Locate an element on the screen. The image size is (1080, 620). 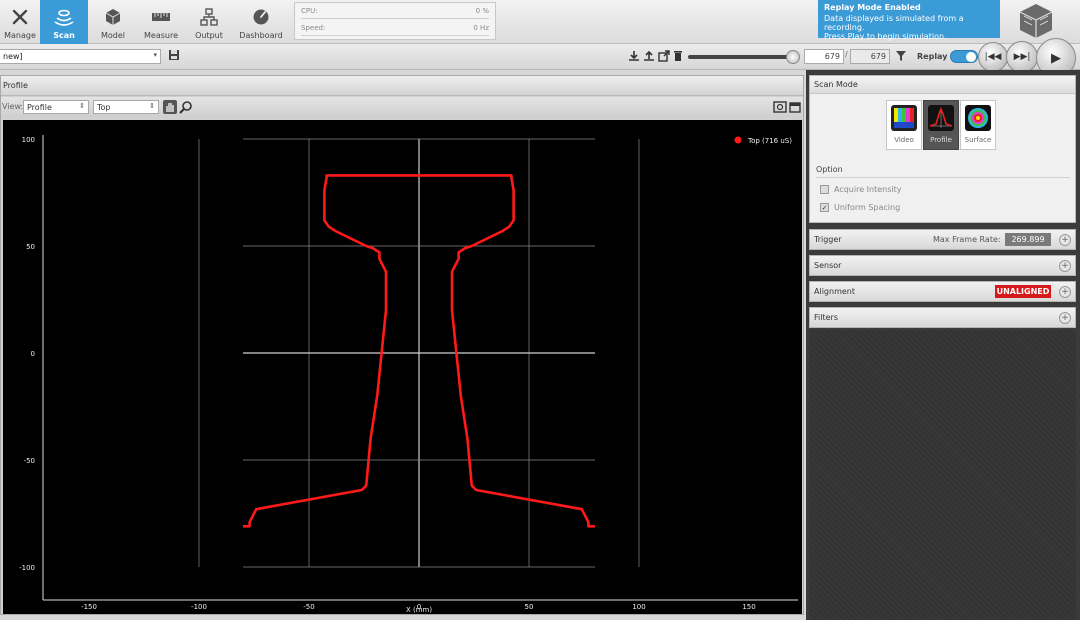
mode-video-button: Video is located at coordinates (904, 125).